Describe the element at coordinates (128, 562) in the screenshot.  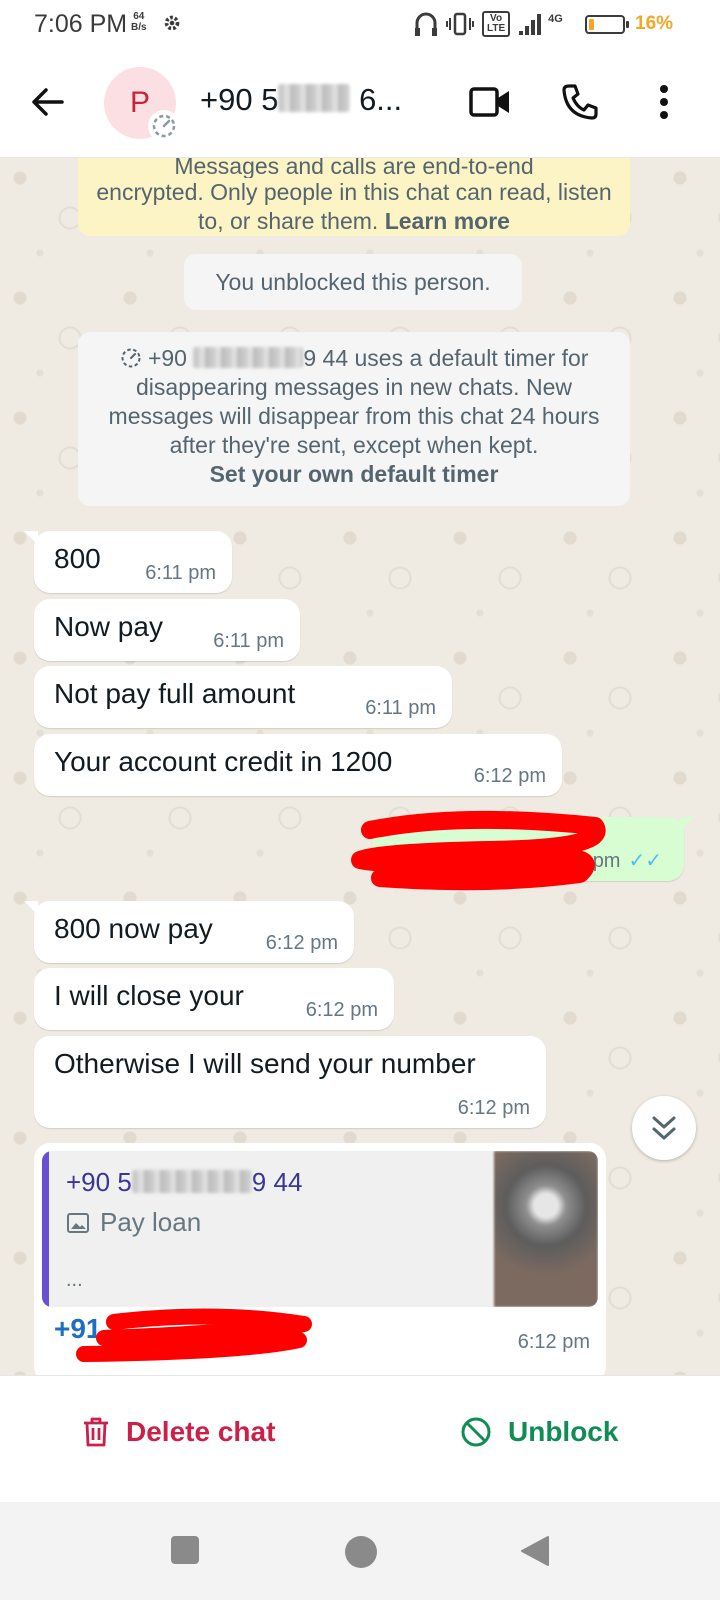
I see `message-bubble-incoming: 800 6:11 pm` at that location.